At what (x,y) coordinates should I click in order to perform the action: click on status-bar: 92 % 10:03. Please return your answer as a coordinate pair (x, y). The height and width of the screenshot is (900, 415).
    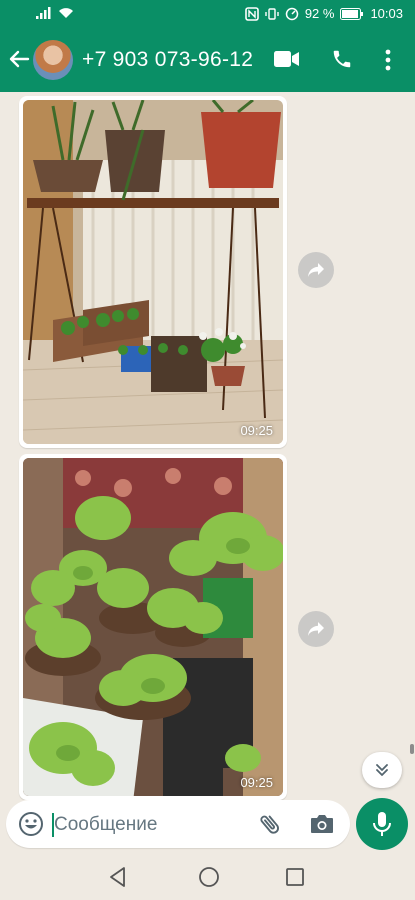
    Looking at the image, I should click on (207, 14).